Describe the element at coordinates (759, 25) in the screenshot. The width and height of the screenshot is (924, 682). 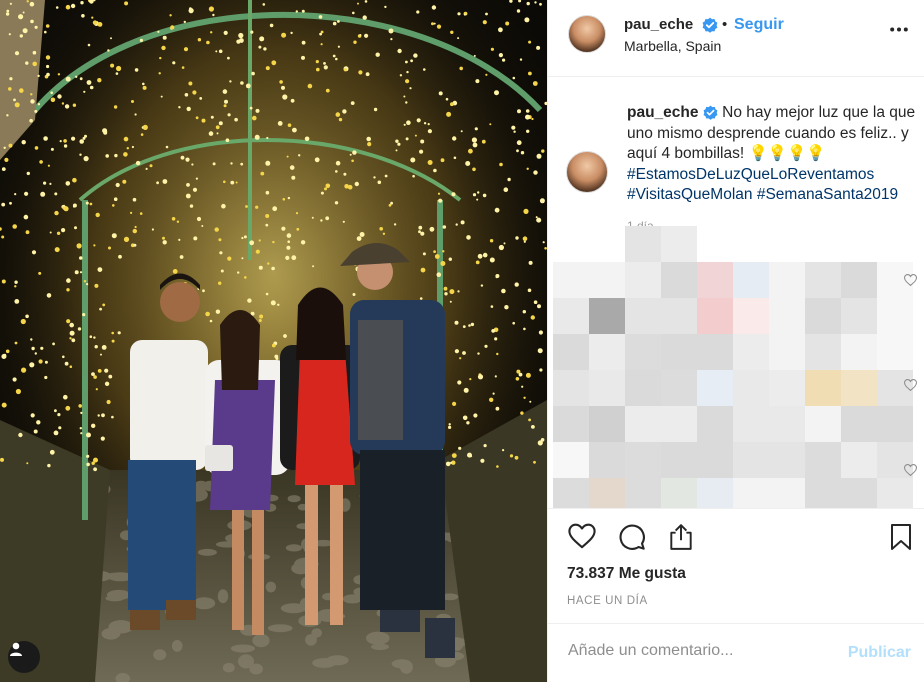
I see `follow-button: Seguir` at that location.